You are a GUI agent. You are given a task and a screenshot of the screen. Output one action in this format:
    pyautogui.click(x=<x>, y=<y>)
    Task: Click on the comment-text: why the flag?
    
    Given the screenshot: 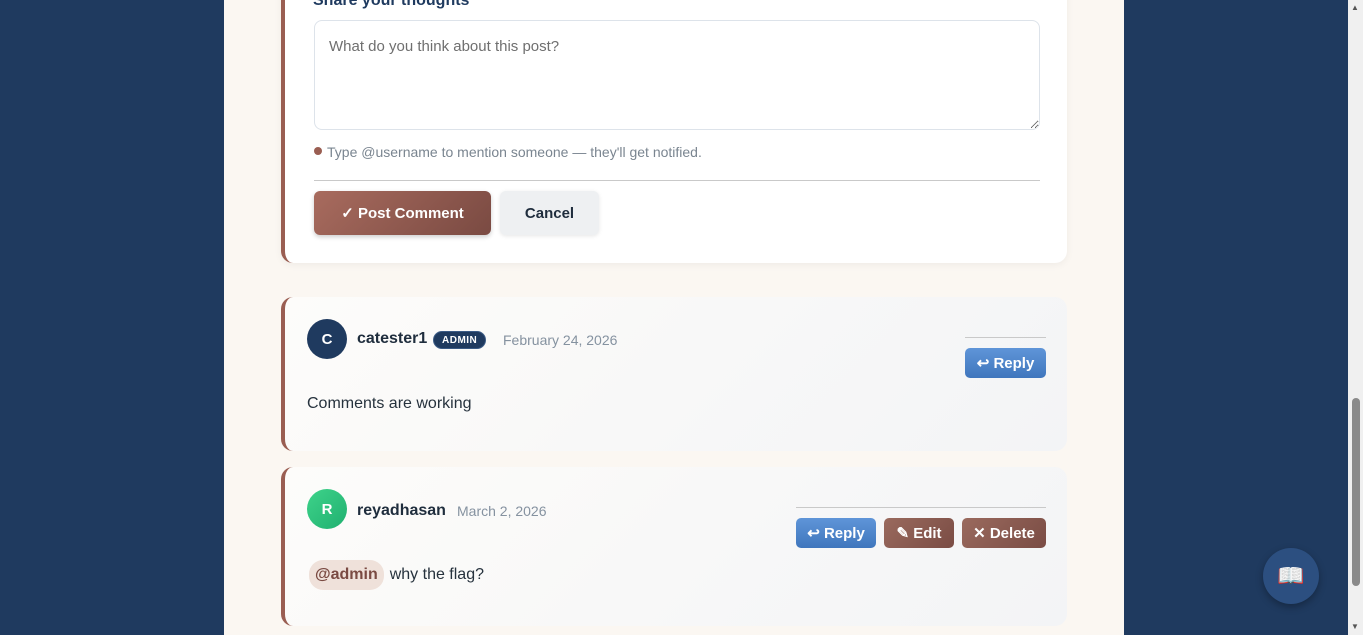 What is the action you would take?
    pyautogui.click(x=436, y=574)
    